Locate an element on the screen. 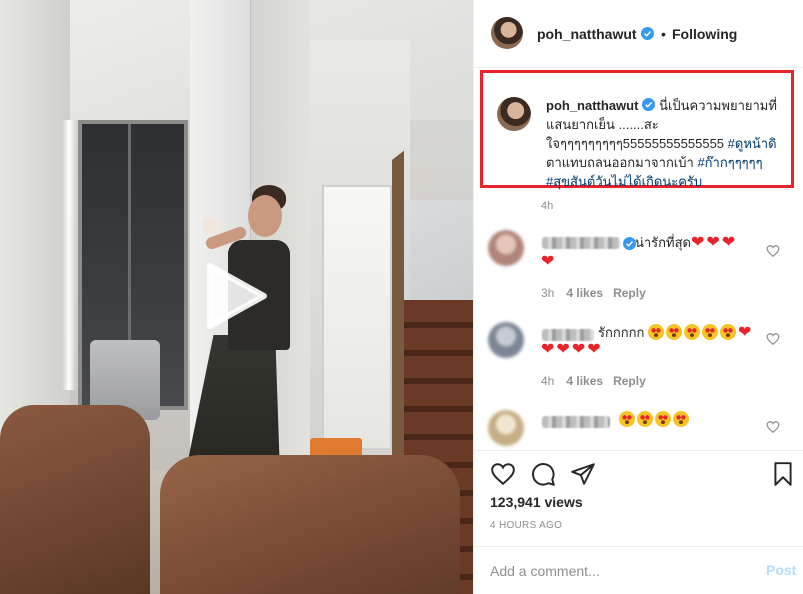 Image resolution: width=803 pixels, height=594 pixels. comment-text-line2: ❤❤❤❤ is located at coordinates (572, 350).